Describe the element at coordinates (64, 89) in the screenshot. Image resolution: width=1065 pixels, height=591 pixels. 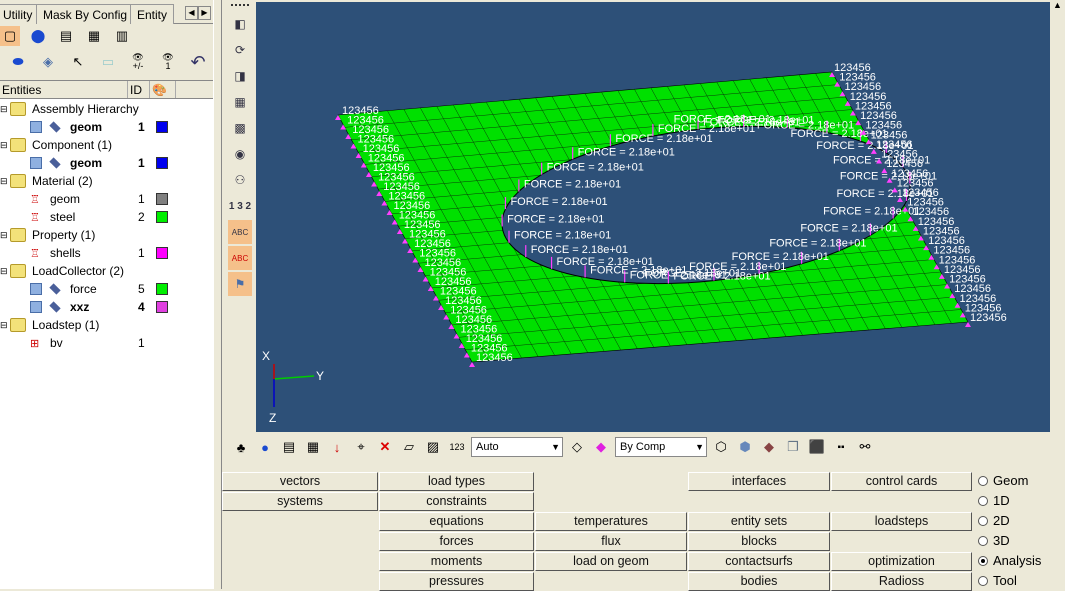
I see `col-entities: Entities` at that location.